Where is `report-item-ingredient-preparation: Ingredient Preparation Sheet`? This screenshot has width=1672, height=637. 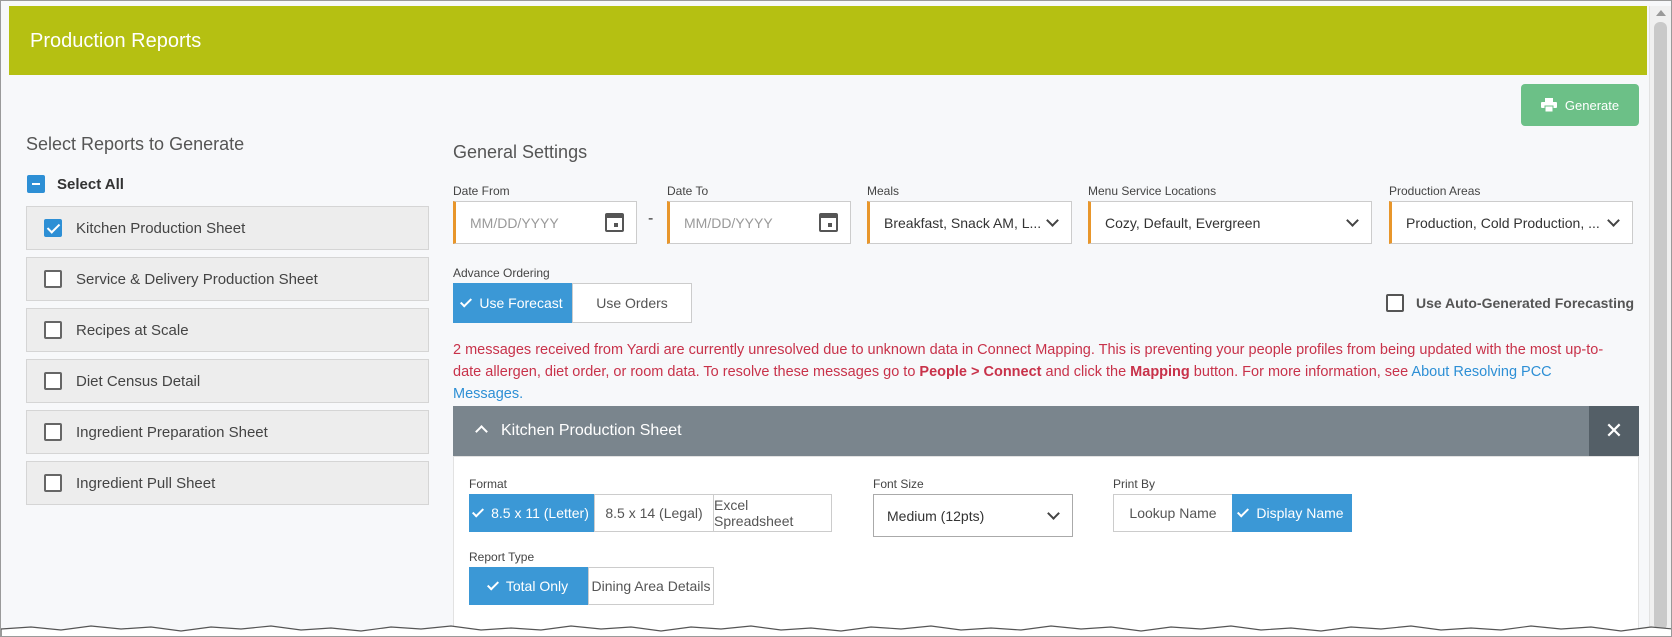 report-item-ingredient-preparation: Ingredient Preparation Sheet is located at coordinates (227, 432).